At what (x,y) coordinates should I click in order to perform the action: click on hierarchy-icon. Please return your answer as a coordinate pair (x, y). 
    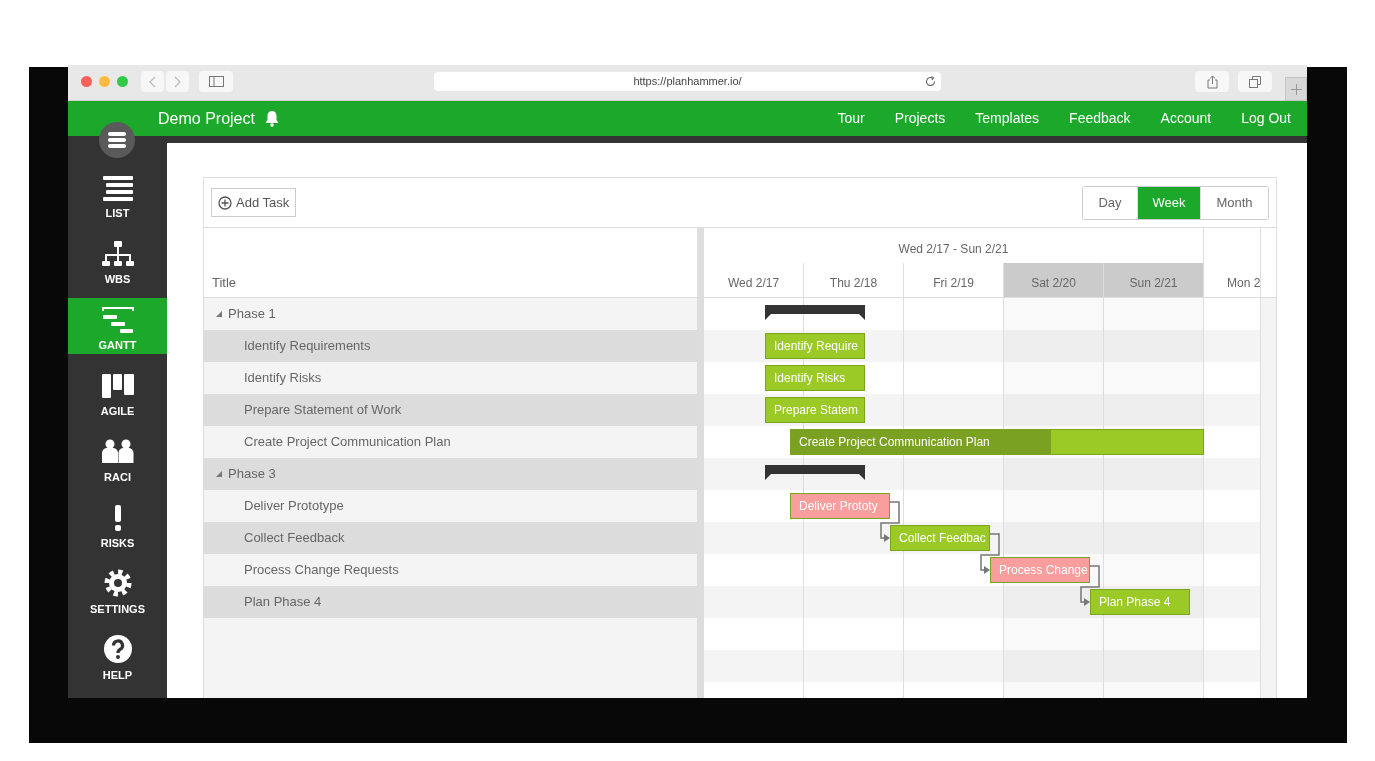
    Looking at the image, I should click on (117, 254).